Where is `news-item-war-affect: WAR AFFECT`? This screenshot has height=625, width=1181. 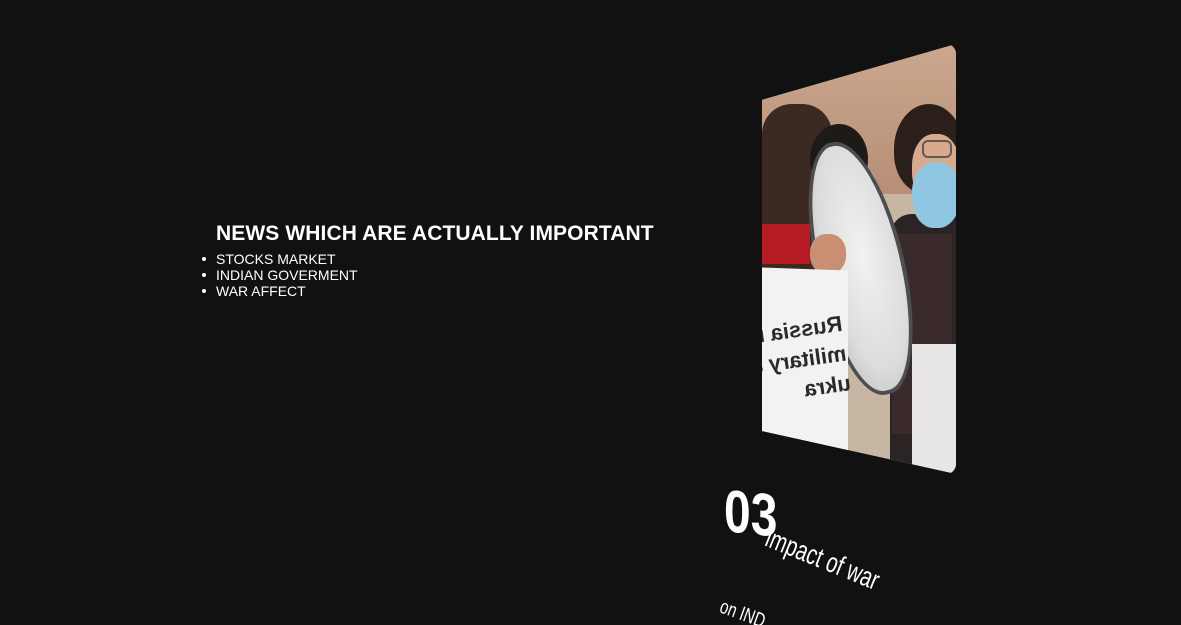
news-item-war-affect: WAR AFFECT is located at coordinates (449, 291).